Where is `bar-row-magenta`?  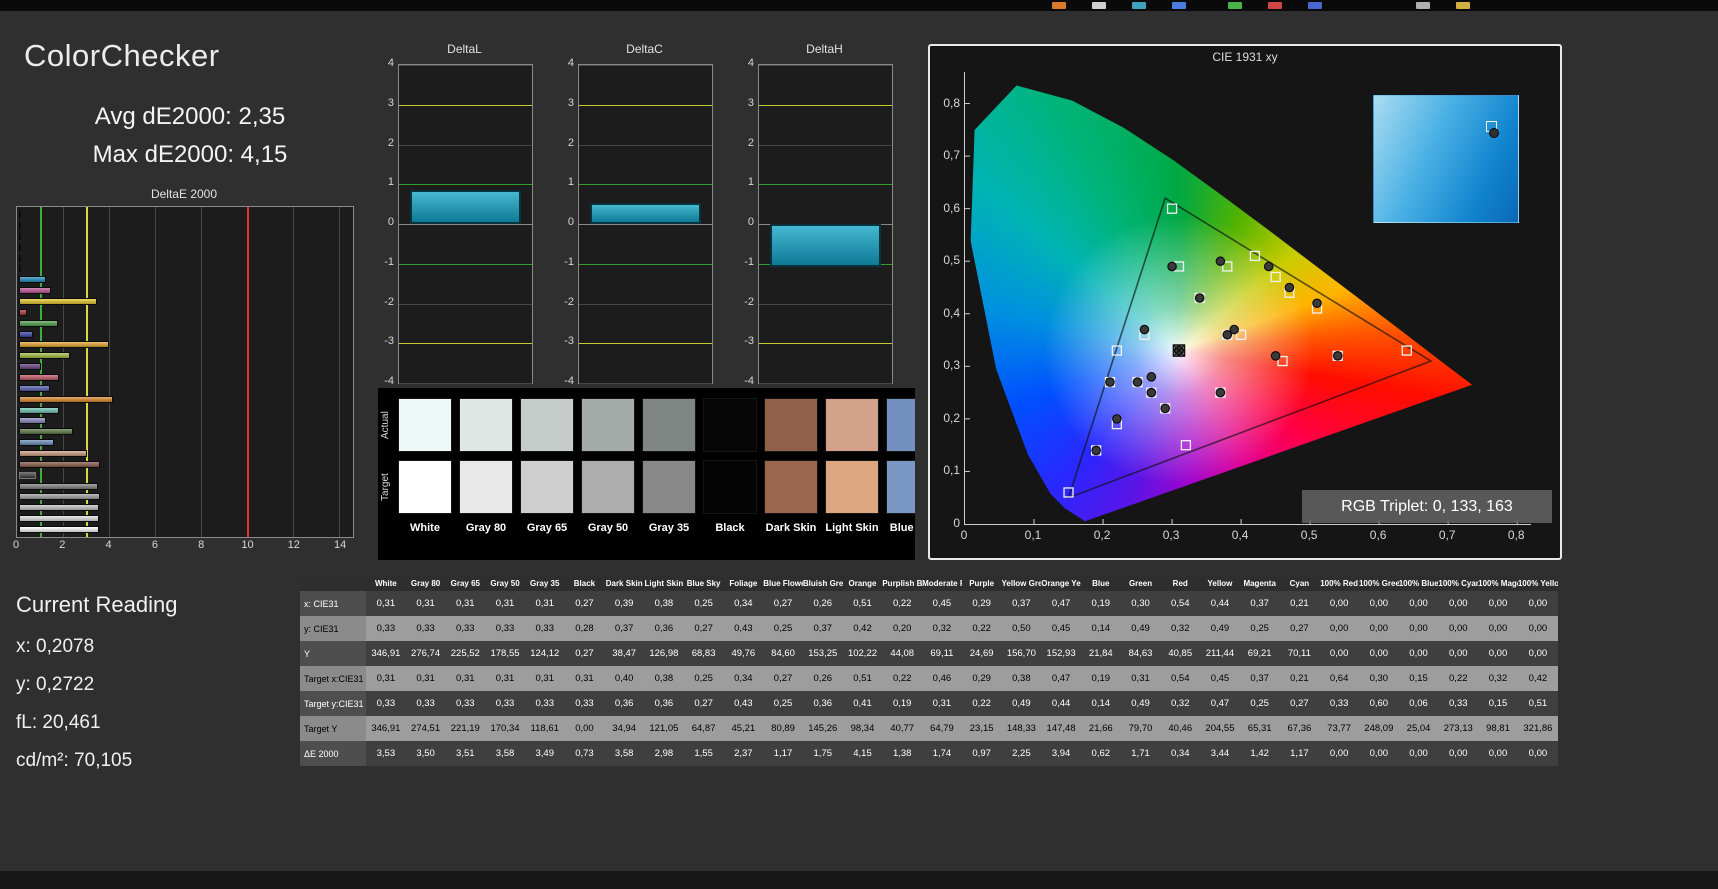 bar-row-magenta is located at coordinates (185, 290).